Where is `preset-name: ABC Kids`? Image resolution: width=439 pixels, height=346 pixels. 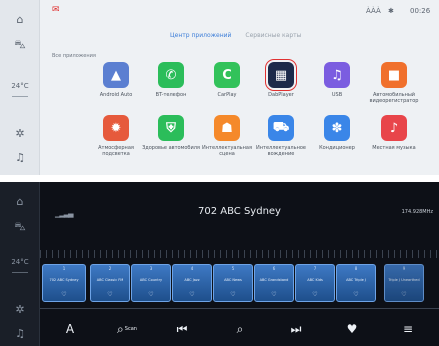
preset-name: ABC Kids is located at coordinates (315, 280).